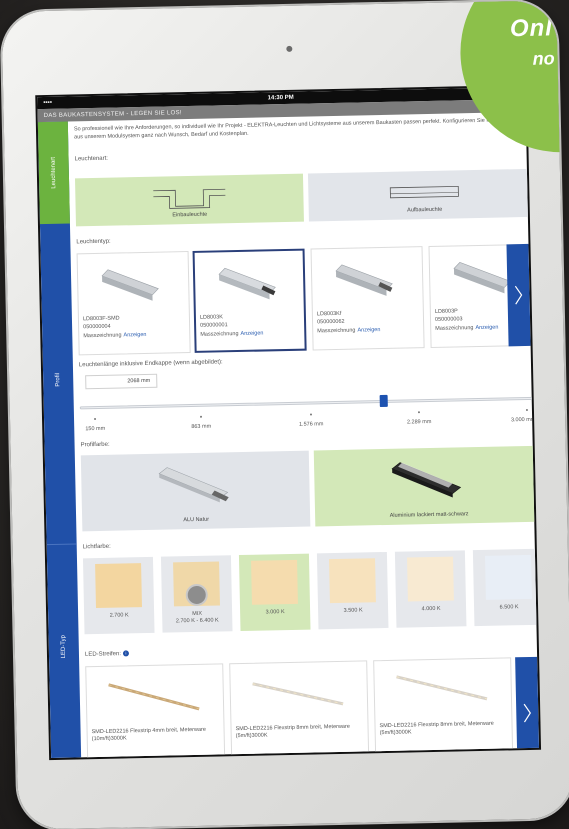  Describe the element at coordinates (275, 612) in the screenshot. I see `light-color-value: 3.000 K` at that location.